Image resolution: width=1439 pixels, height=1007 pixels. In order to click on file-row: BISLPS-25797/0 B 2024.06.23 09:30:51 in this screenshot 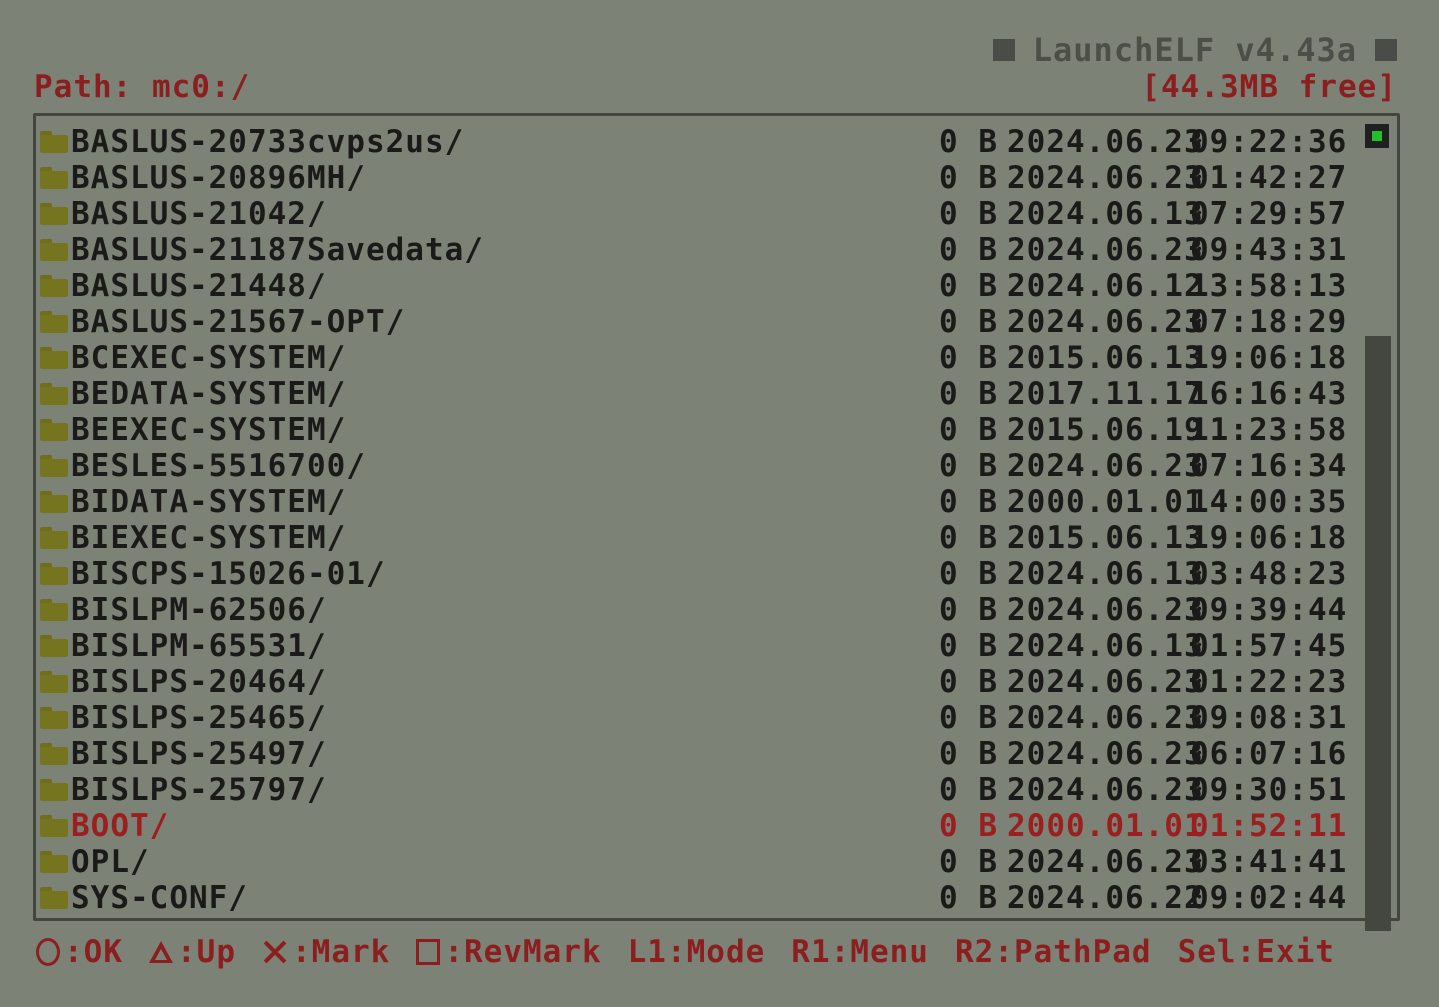, I will do `click(695, 790)`.